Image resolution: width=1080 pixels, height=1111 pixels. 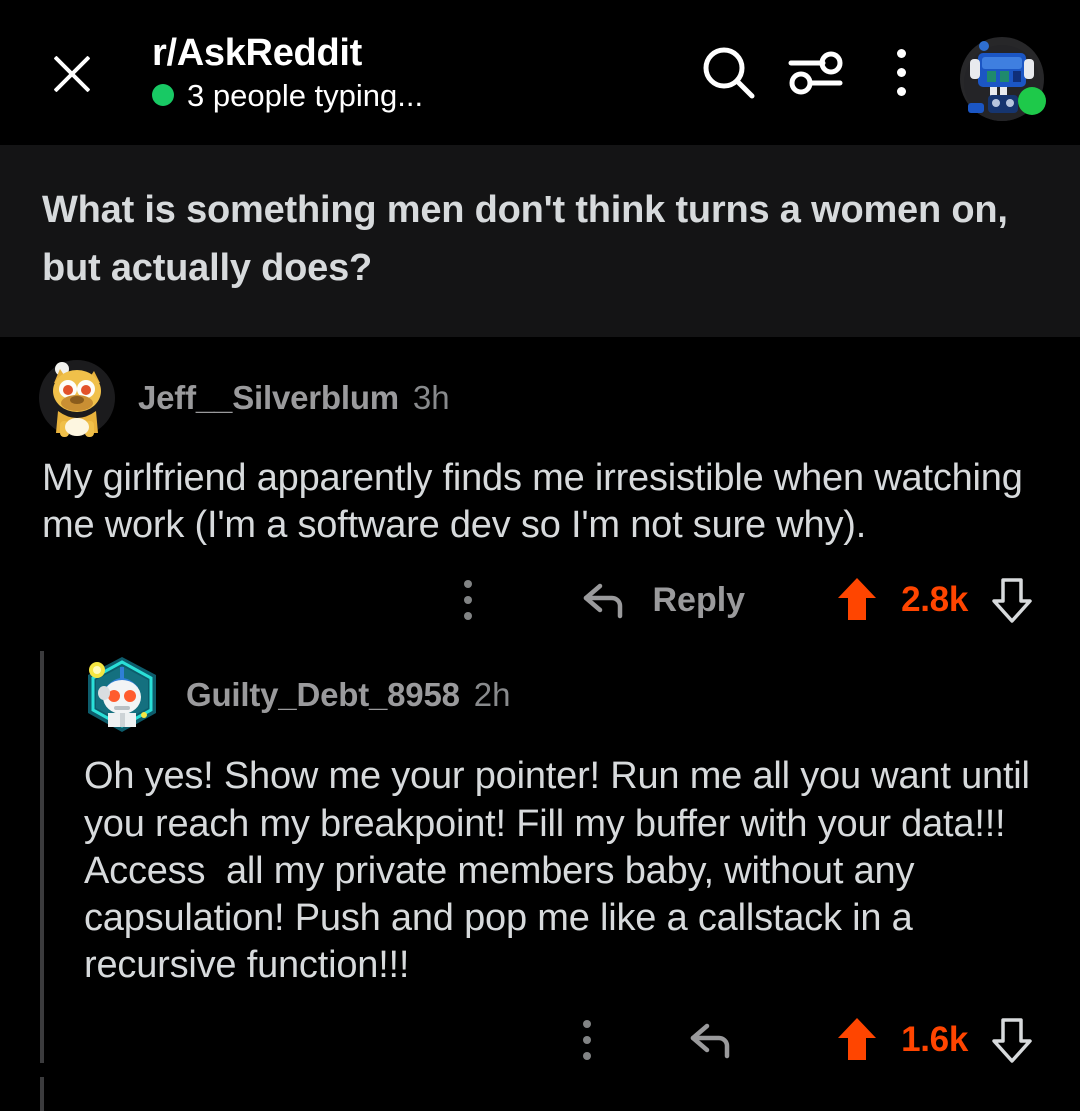 I want to click on comment-score: 2.8k, so click(x=934, y=600).